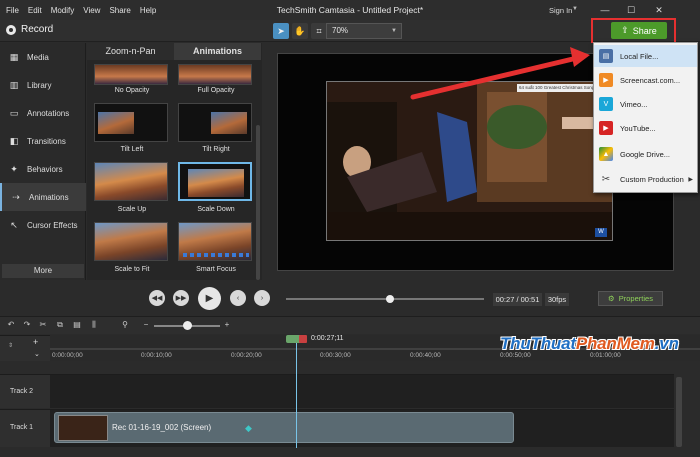  What do you see at coordinates (679, 412) in the screenshot?
I see `timeline-scrollbar` at bounding box center [679, 412].